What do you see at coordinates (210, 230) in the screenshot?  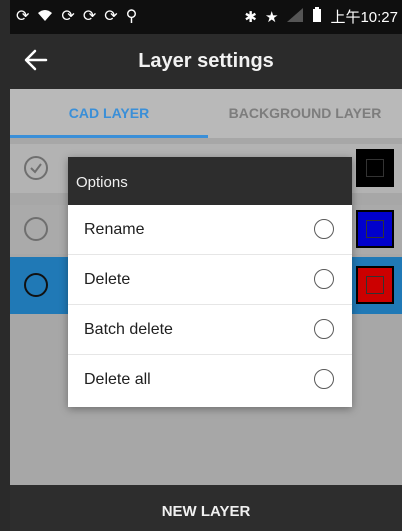 I see `option-rename: Rename` at bounding box center [210, 230].